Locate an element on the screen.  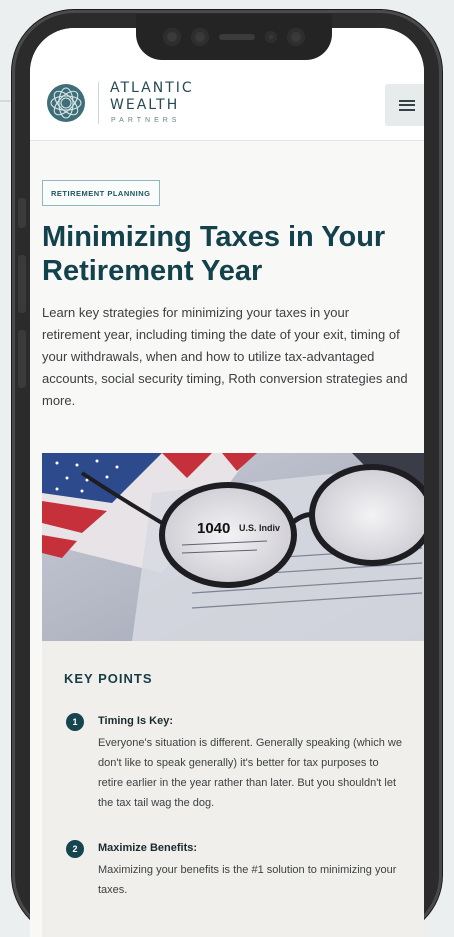
atlantic-wealth-logo-icon is located at coordinates (66, 103).